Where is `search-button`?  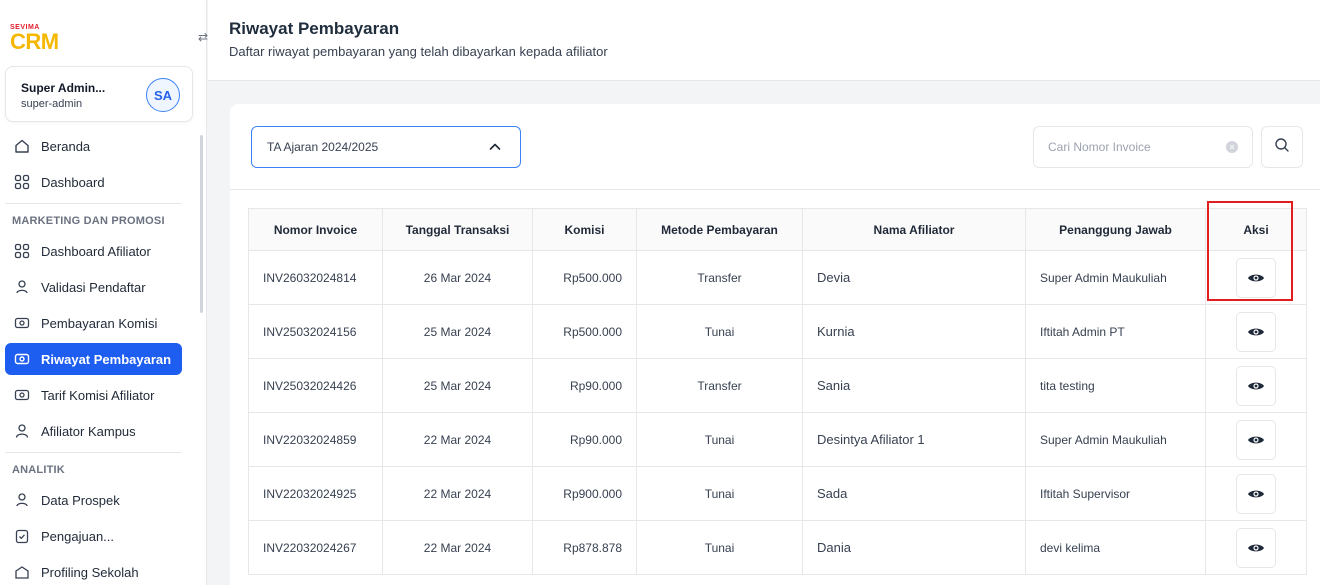
search-button is located at coordinates (1282, 147).